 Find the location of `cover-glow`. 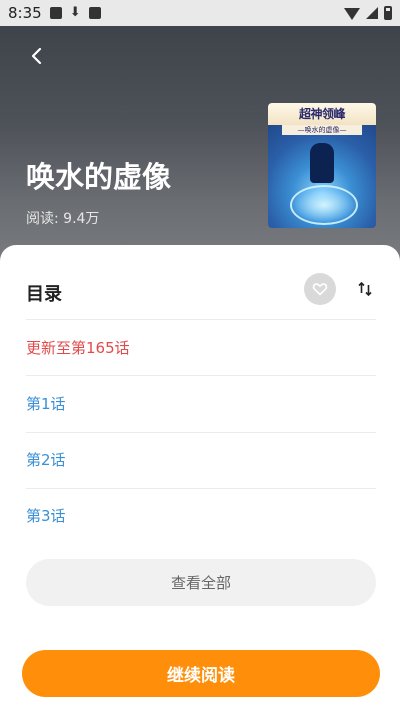

cover-glow is located at coordinates (324, 205).